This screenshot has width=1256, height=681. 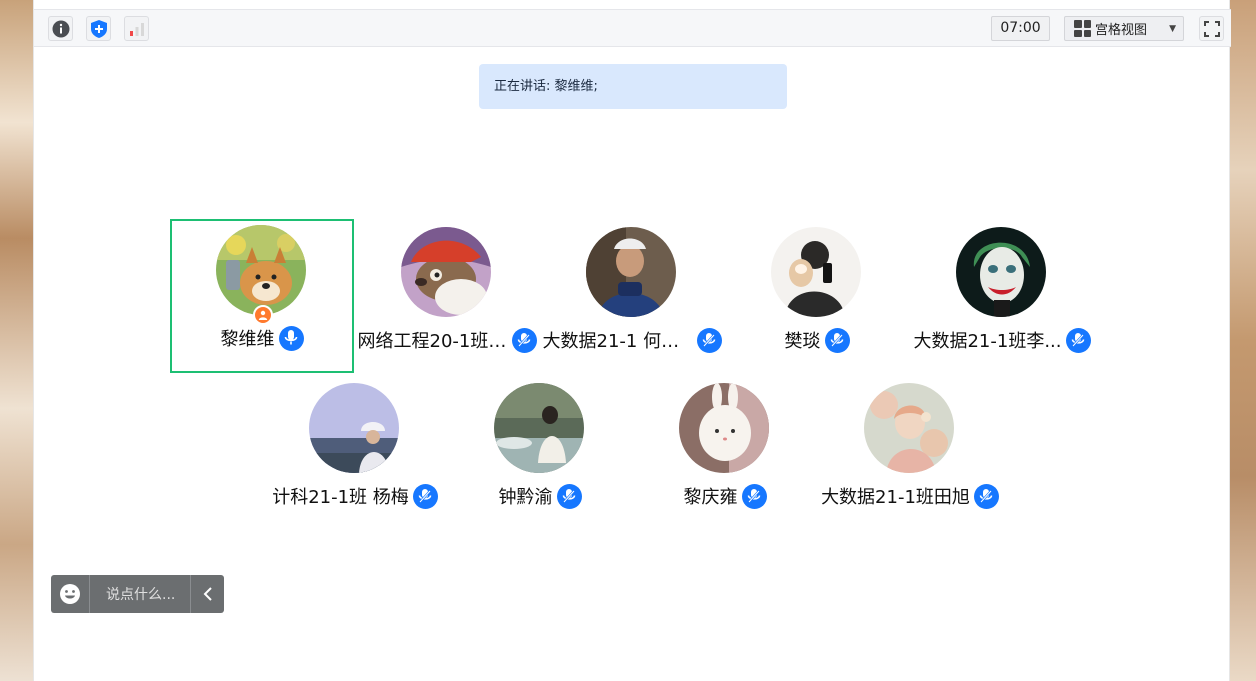 What do you see at coordinates (633, 86) in the screenshot?
I see `speaking-indicator: 正在讲话: 黎维维;` at bounding box center [633, 86].